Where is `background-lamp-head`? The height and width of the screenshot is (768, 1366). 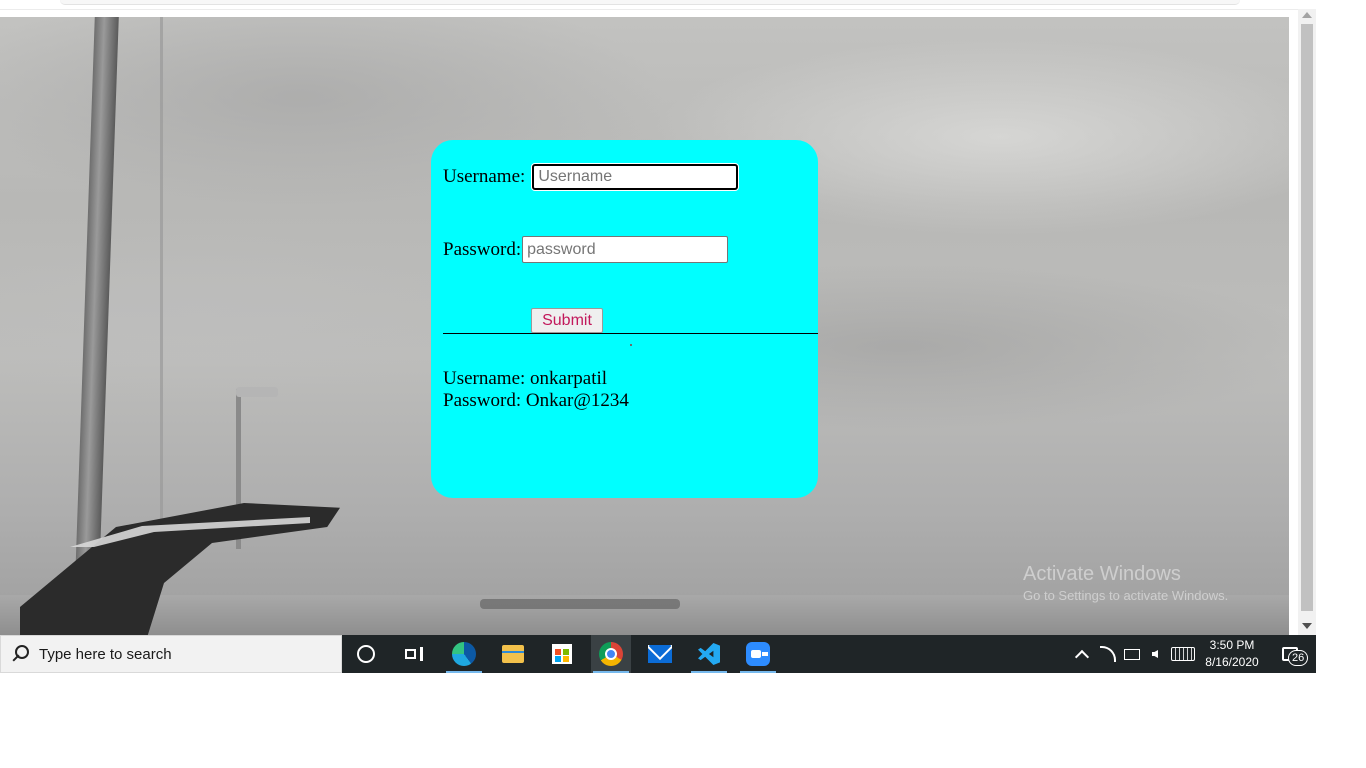
background-lamp-head is located at coordinates (257, 392).